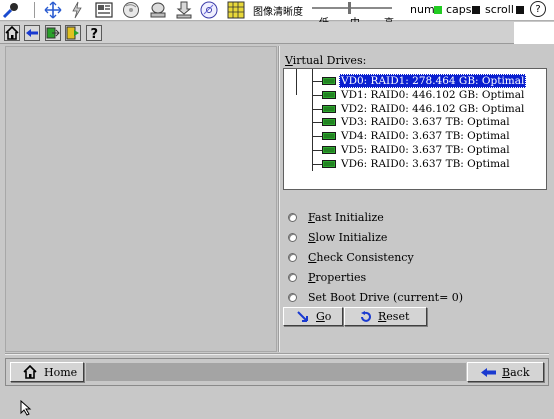  Describe the element at coordinates (12, 33) in the screenshot. I see `home-icon` at that location.